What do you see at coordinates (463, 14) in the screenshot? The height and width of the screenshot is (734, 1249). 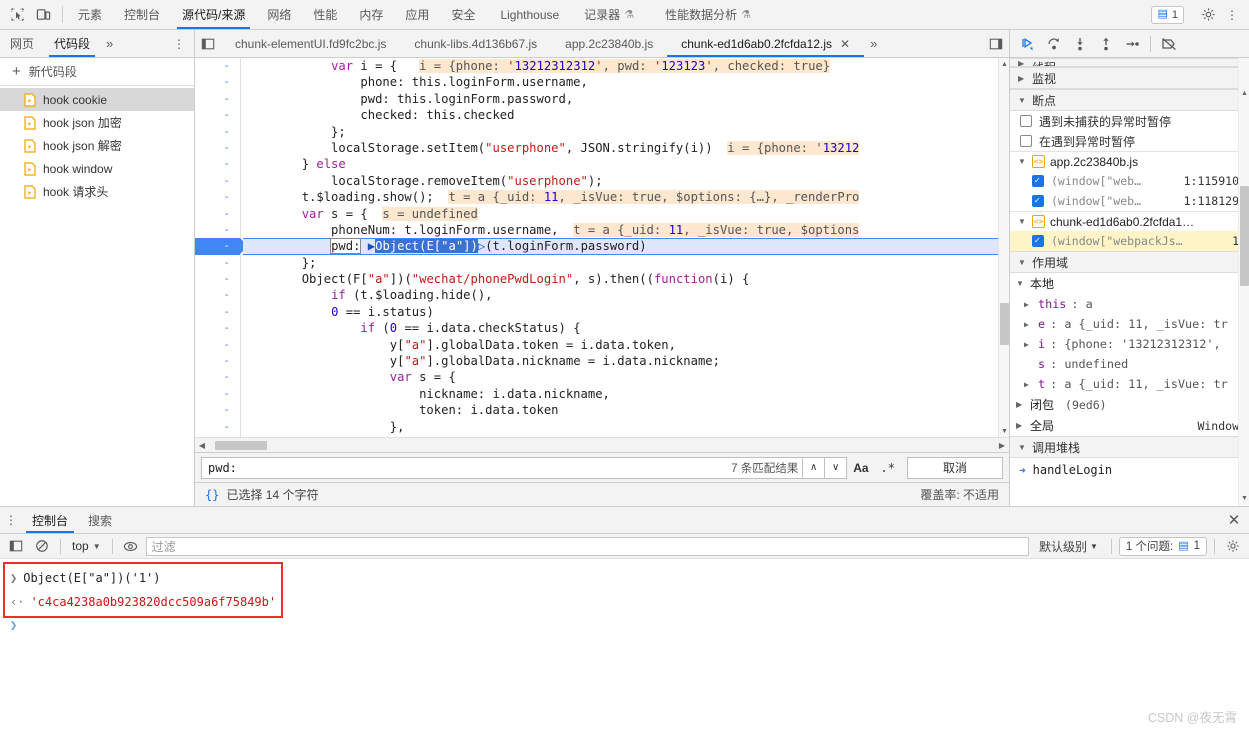 I see `tab-security: 安全` at bounding box center [463, 14].